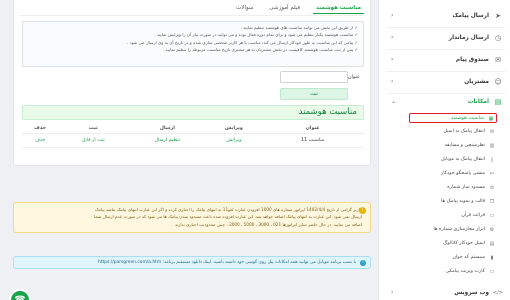 Image resolution: width=510 pixels, height=300 pixels. I want to click on info-icon: i, so click(363, 263).